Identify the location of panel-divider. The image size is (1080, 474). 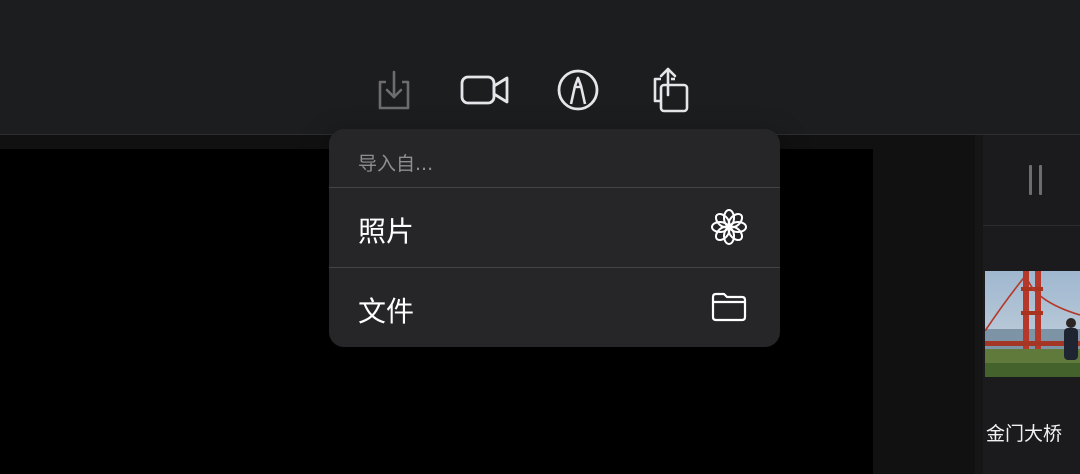
(979, 304).